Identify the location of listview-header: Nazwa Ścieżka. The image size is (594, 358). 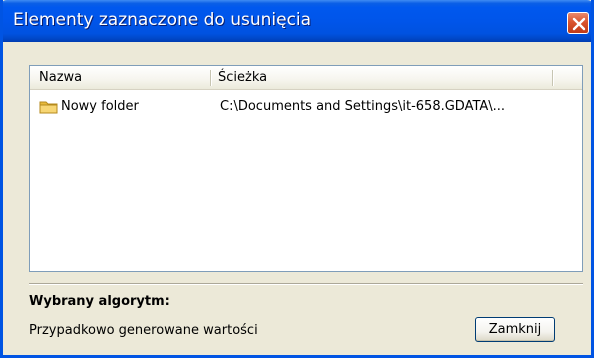
(306, 78).